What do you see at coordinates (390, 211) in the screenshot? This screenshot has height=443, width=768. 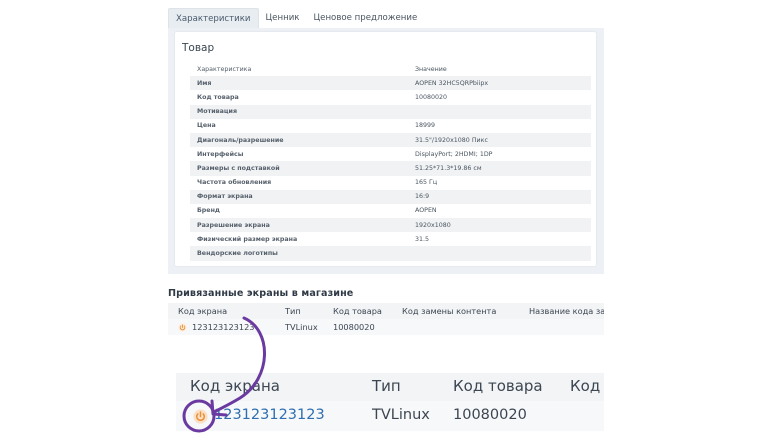 I see `spec-row: Бренд AOPEN` at bounding box center [390, 211].